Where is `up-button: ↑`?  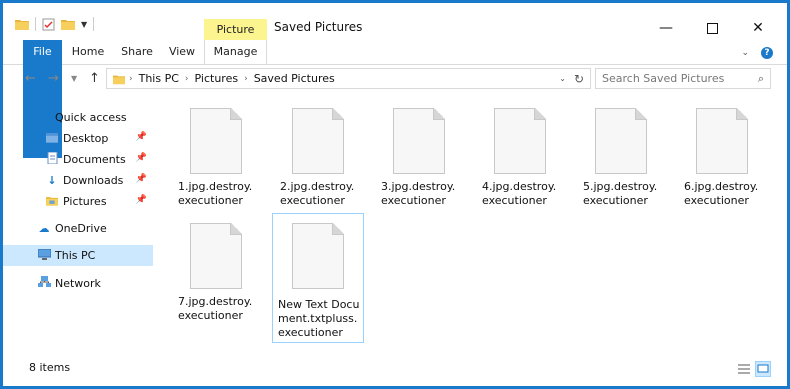 up-button: ↑ is located at coordinates (94, 78).